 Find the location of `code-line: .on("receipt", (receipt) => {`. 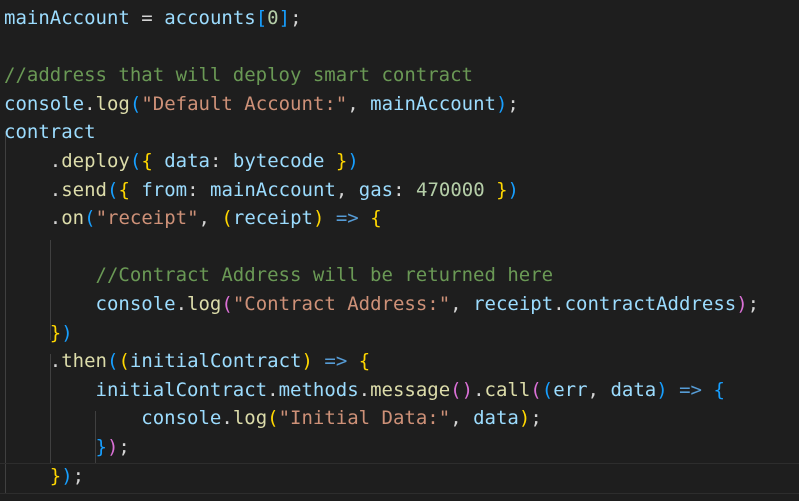

code-line: .on("receipt", (receipt) => { is located at coordinates (399, 218).